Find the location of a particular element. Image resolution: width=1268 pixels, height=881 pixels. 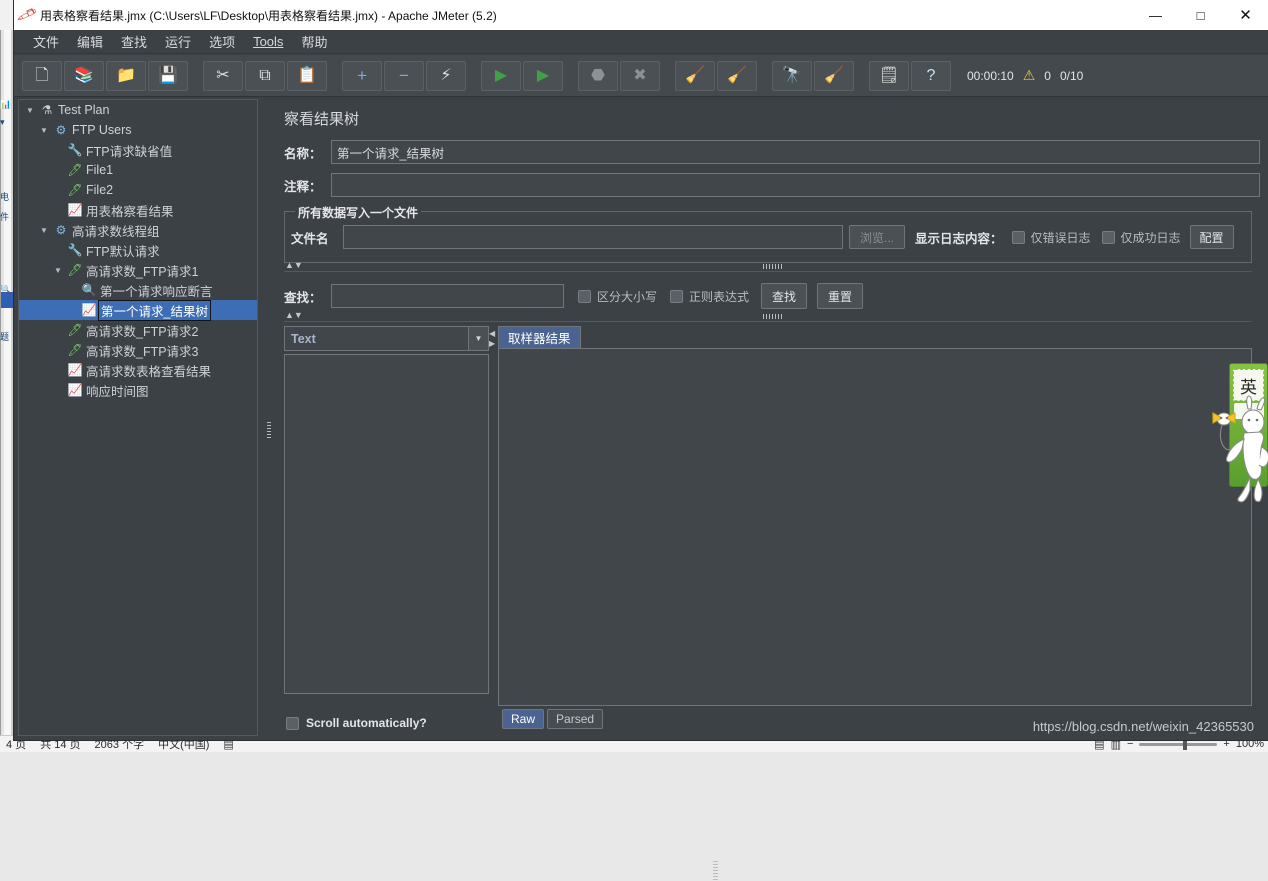

tree-node-3: 🔧 FTP请求缺省值 is located at coordinates (138, 150).